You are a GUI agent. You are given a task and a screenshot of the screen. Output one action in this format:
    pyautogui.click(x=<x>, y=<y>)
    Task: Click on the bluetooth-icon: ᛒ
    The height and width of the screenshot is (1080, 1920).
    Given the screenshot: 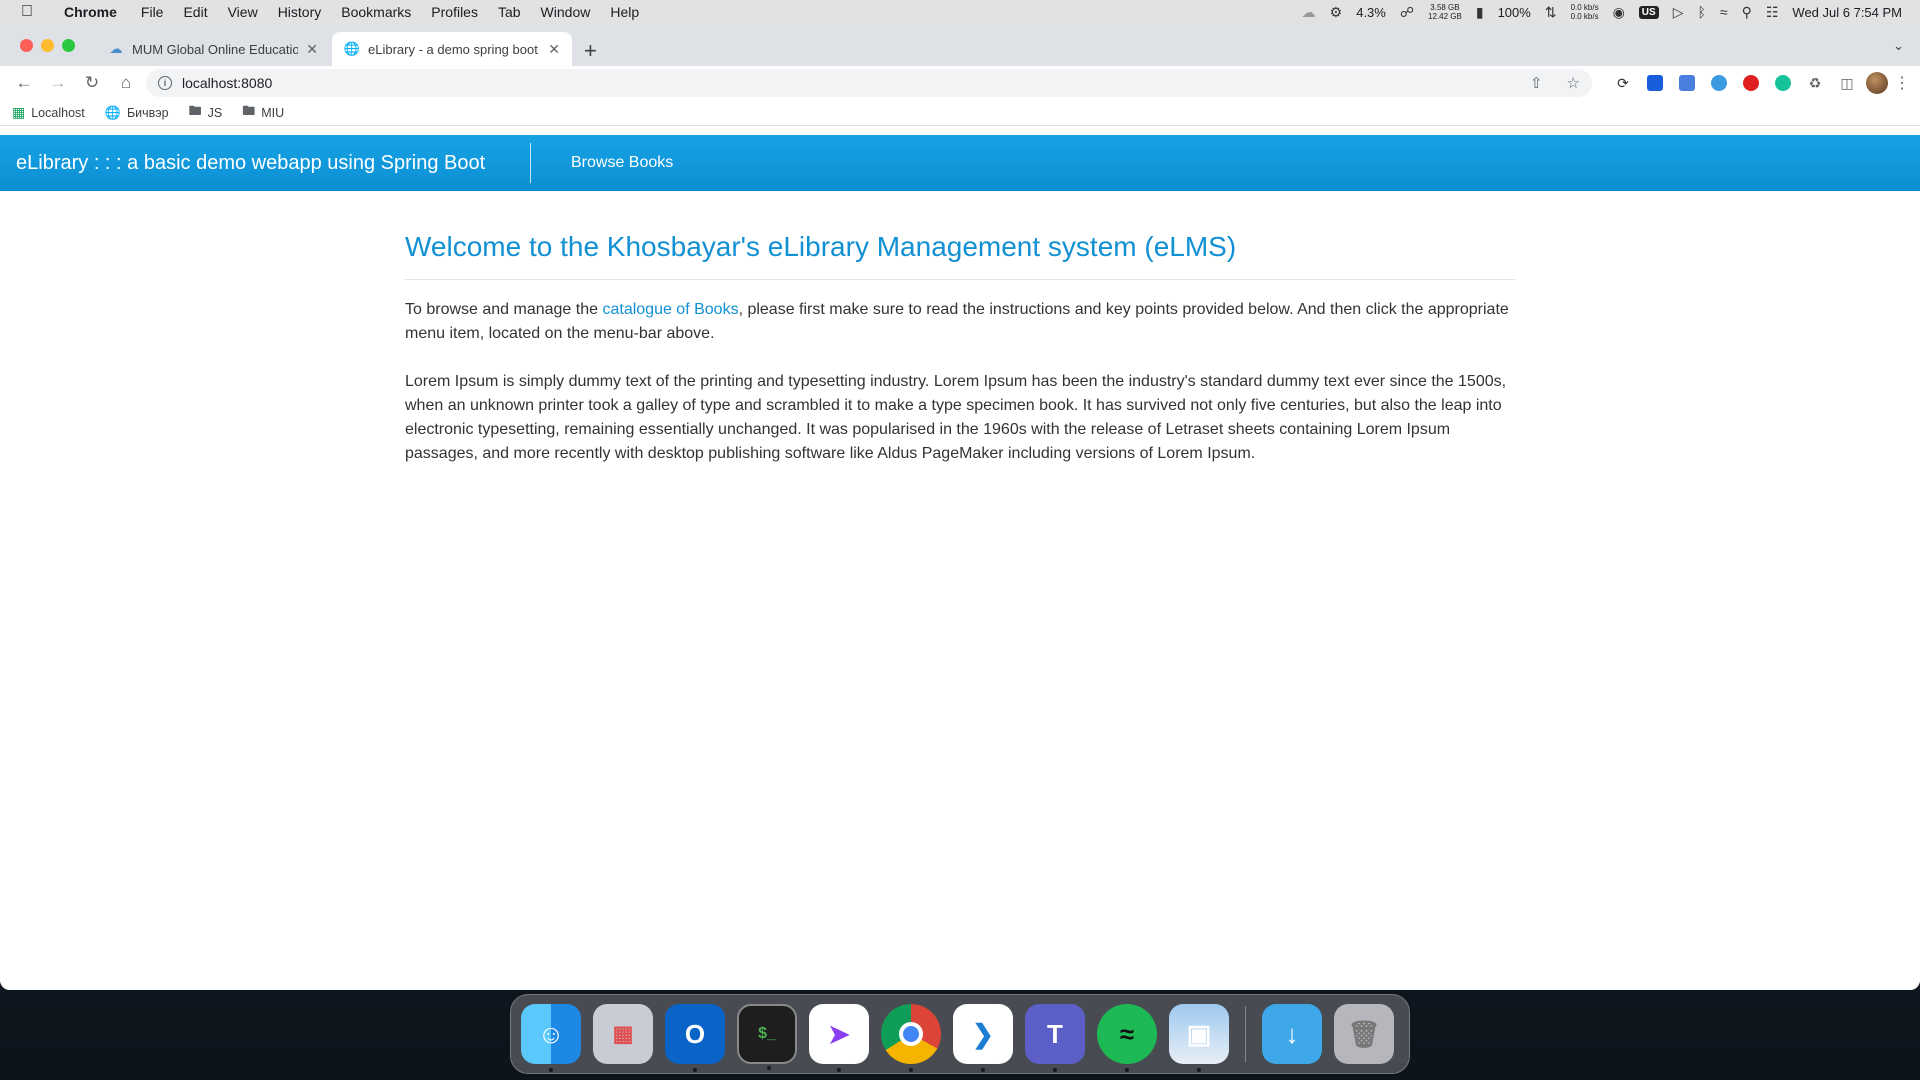 What is the action you would take?
    pyautogui.click(x=1701, y=12)
    